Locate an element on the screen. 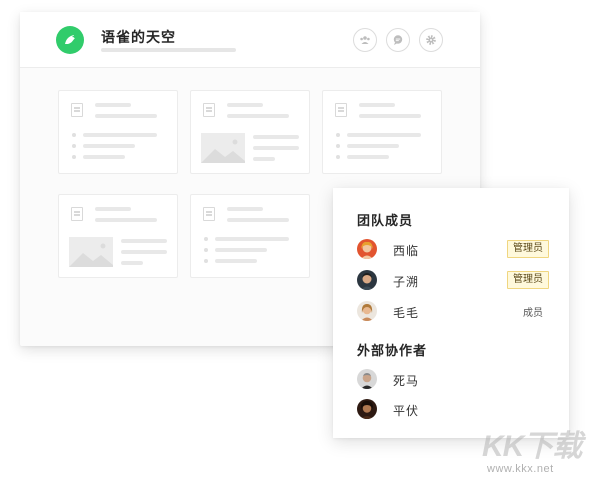 Image resolution: width=600 pixels, height=477 pixels. member-name: 西临 is located at coordinates (406, 251).